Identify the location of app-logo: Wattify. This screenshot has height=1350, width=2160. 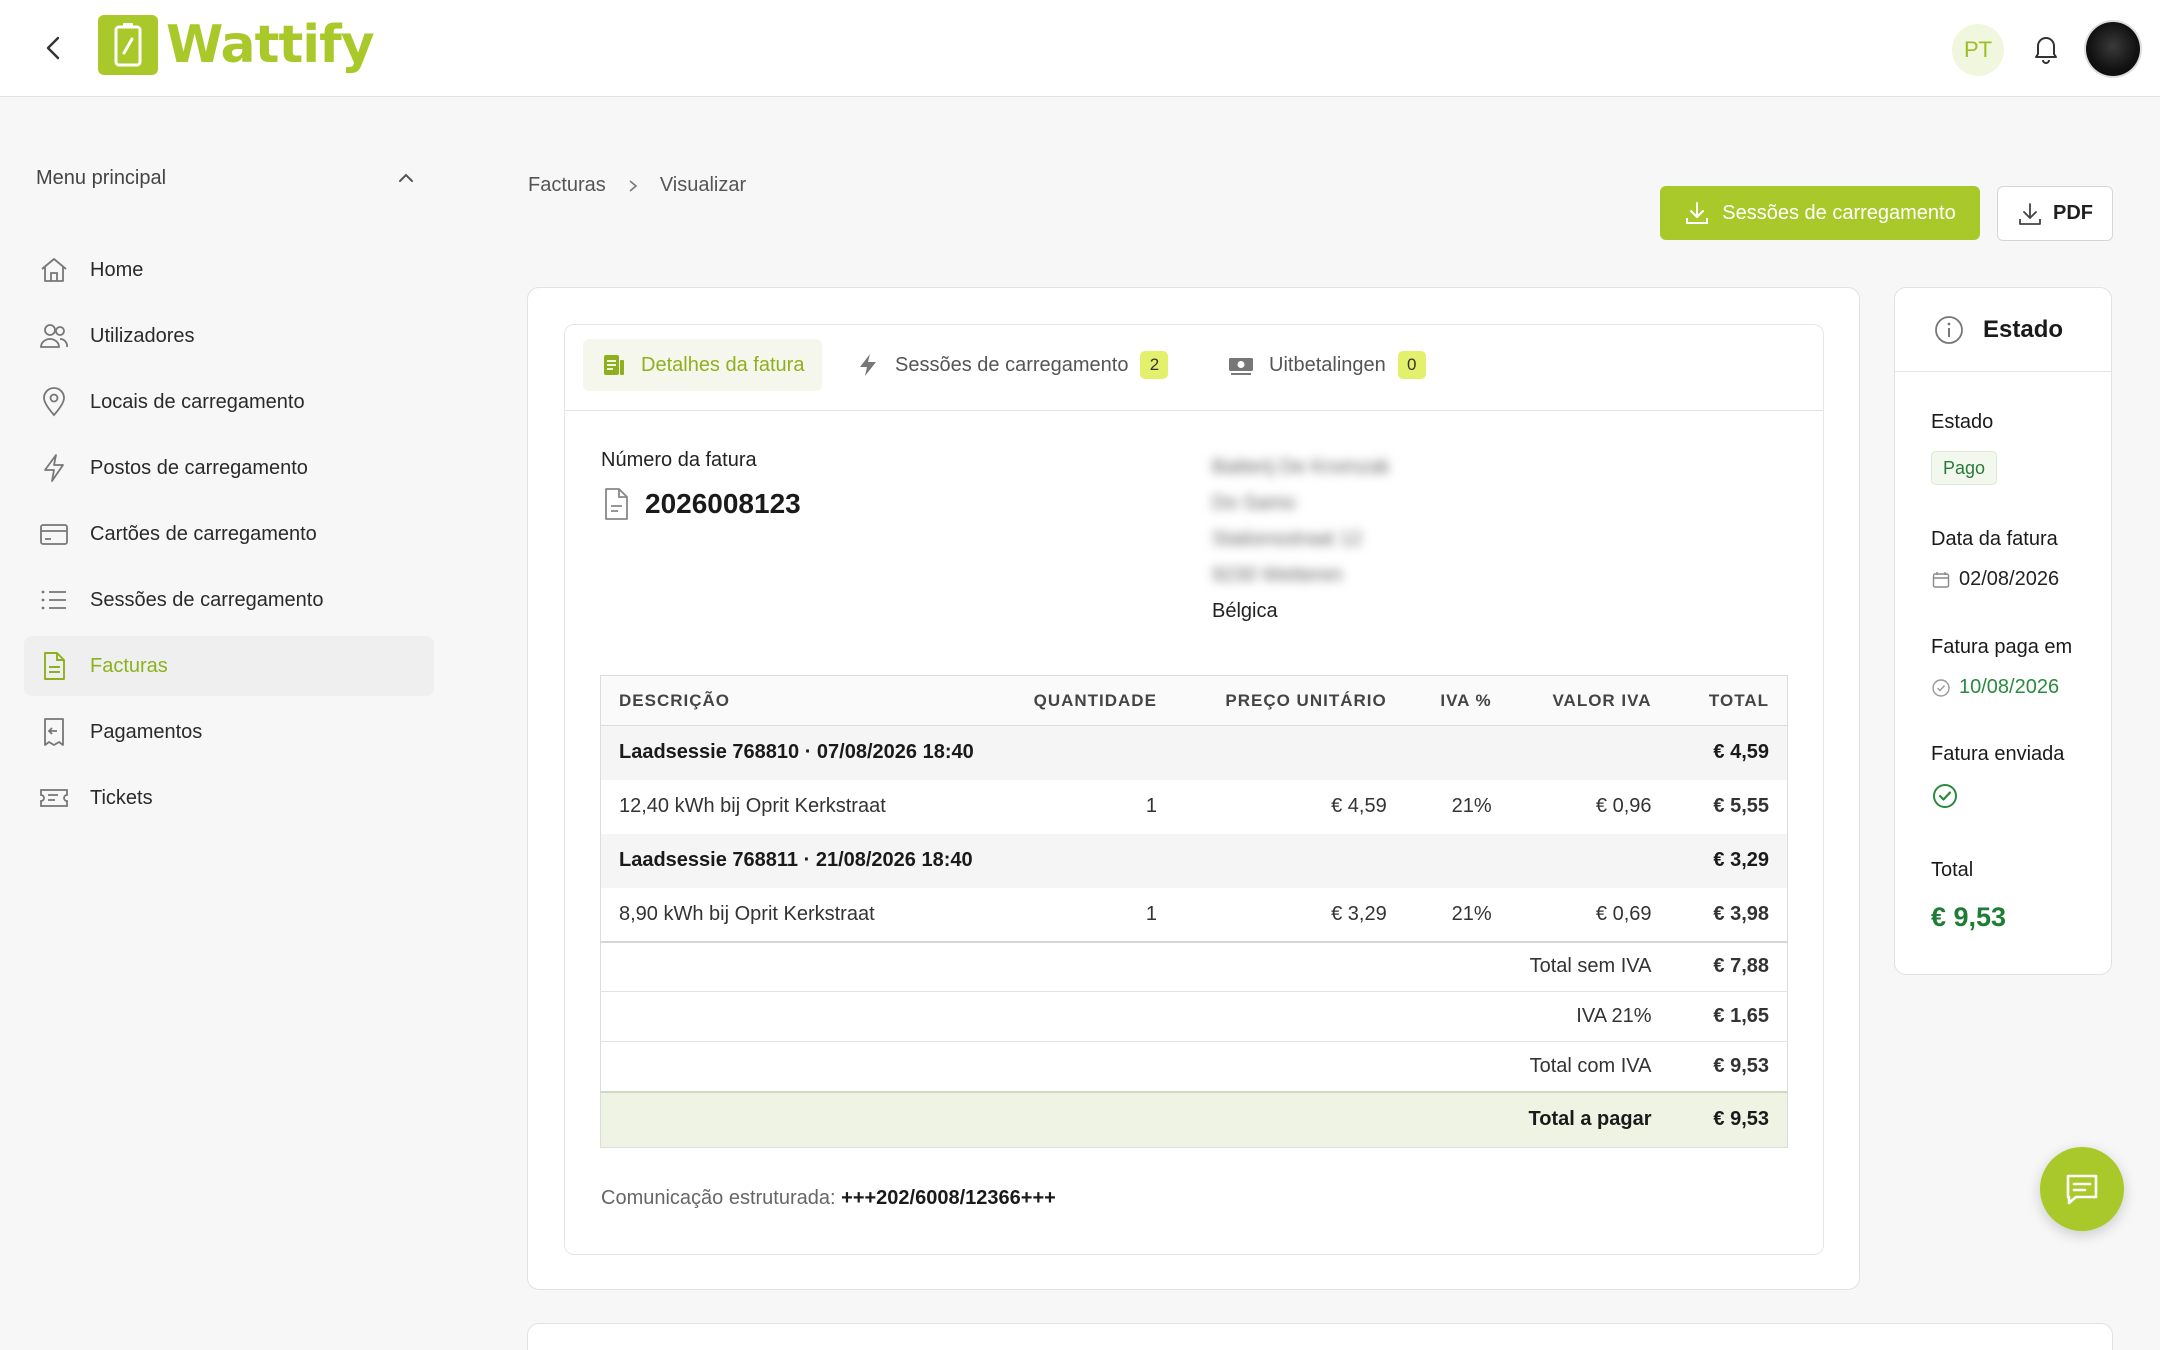
(236, 45).